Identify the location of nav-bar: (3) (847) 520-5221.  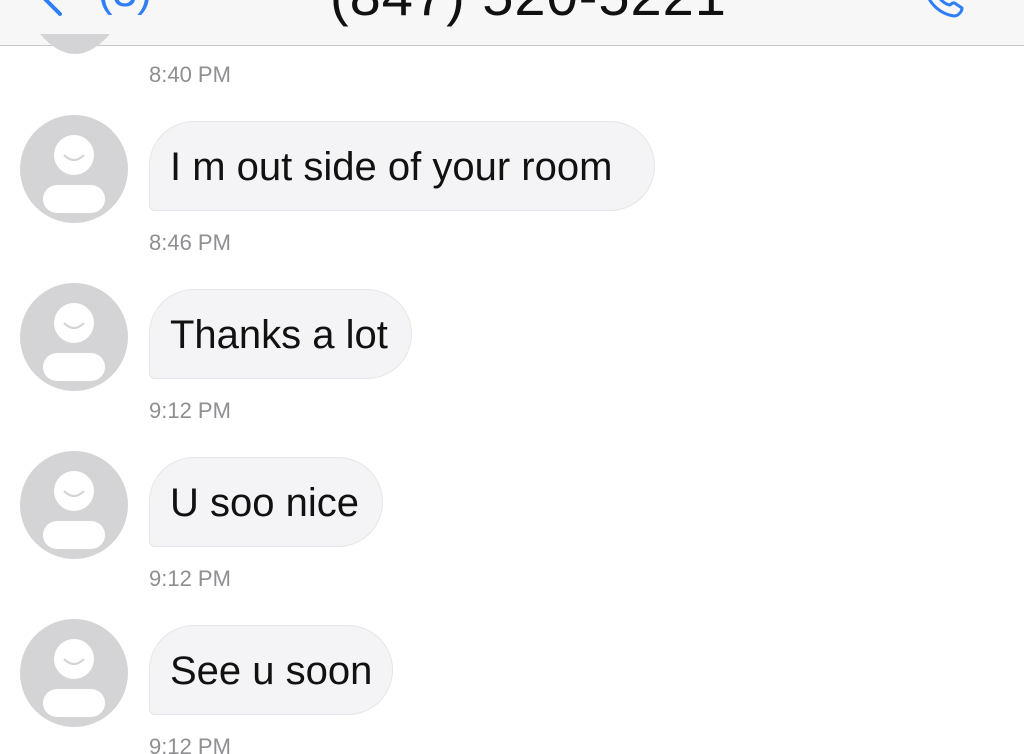
(512, 23).